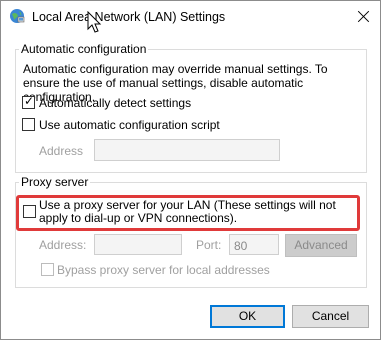 This screenshot has height=340, width=381. I want to click on auto-detect-label: Automatically detect settings, so click(115, 103).